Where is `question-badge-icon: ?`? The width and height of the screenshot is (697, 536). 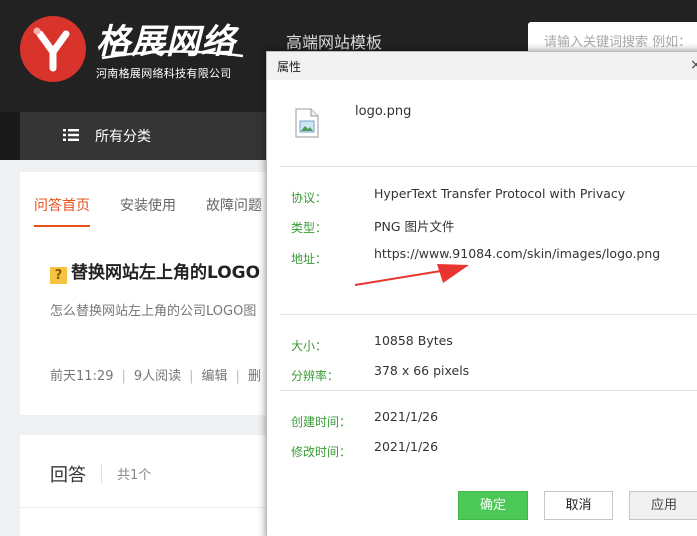
question-badge-icon: ? is located at coordinates (58, 275).